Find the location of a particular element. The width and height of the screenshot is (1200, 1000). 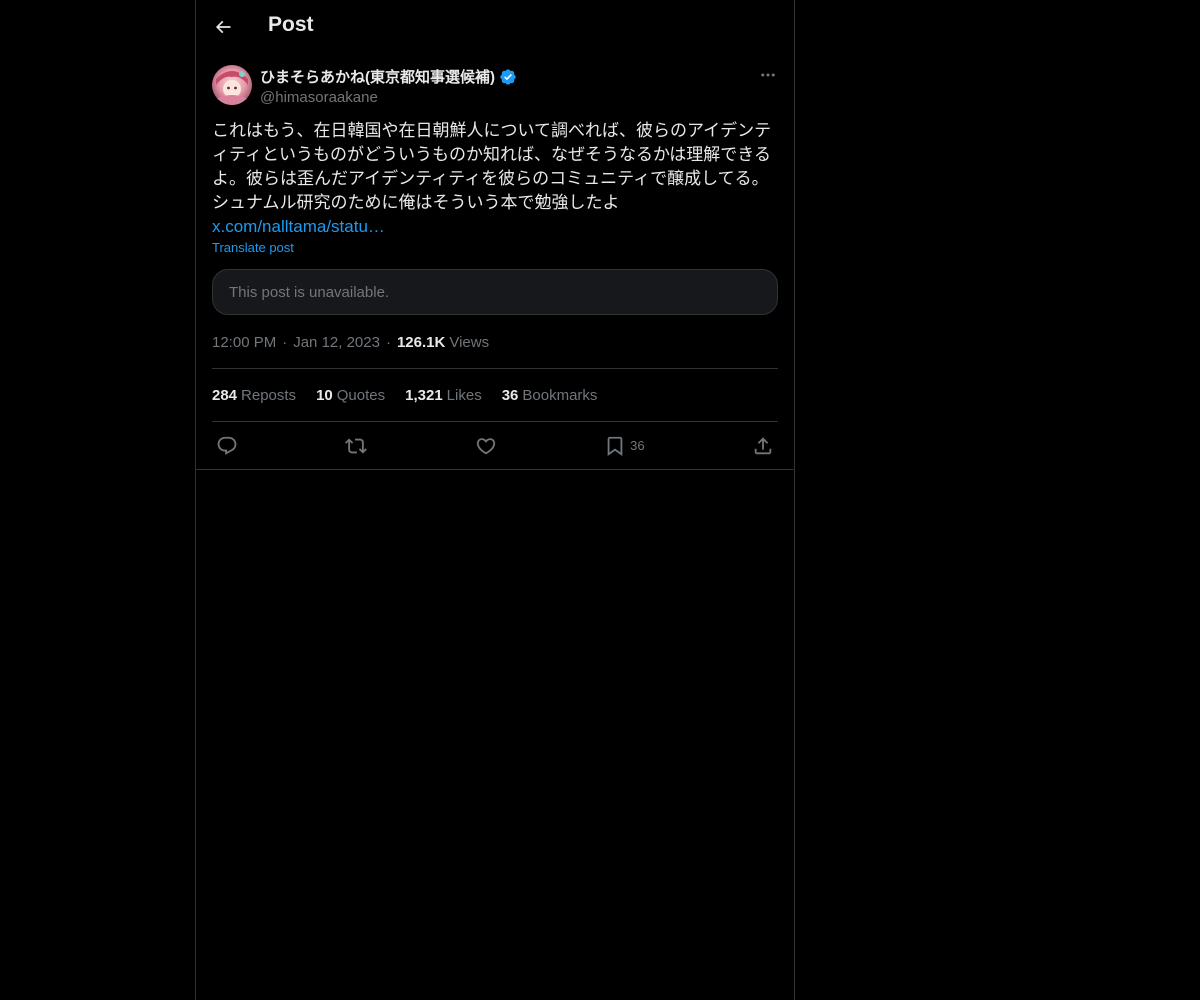

back-button is located at coordinates (223, 27).